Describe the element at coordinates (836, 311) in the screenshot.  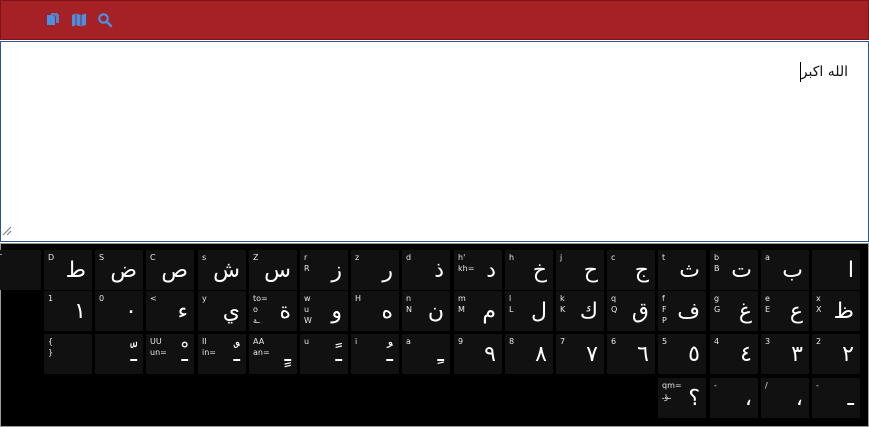
I see `keyboard-key: xX ظ` at that location.